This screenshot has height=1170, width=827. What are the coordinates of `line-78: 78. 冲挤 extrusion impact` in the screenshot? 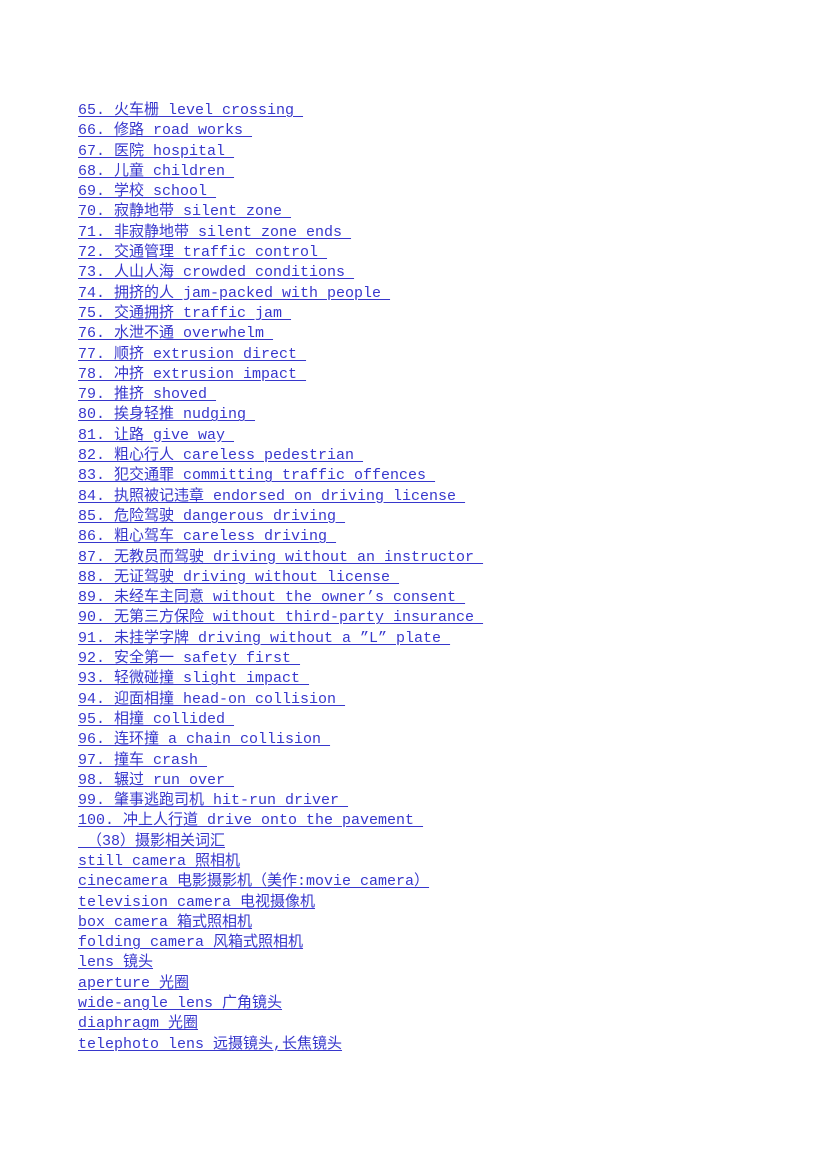 It's located at (192, 375).